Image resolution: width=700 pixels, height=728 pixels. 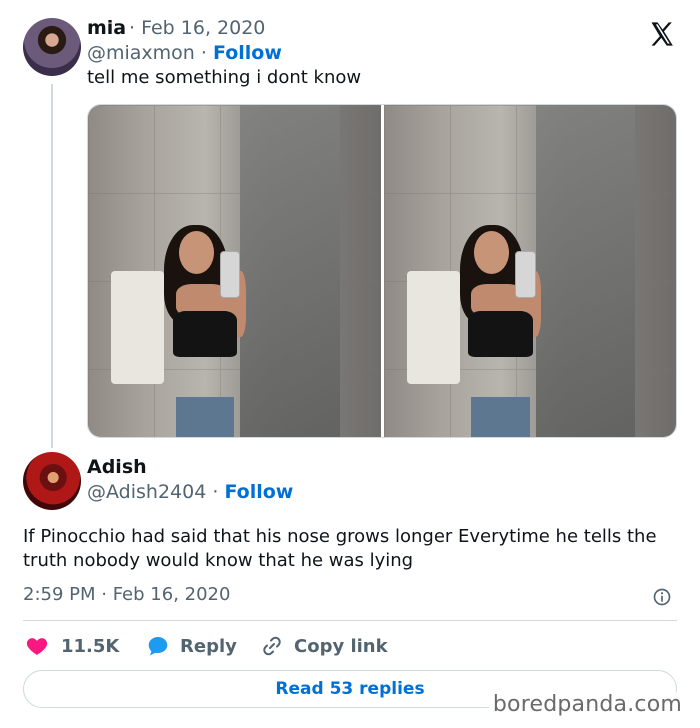 I want to click on copy-link-button: Copy link, so click(x=324, y=646).